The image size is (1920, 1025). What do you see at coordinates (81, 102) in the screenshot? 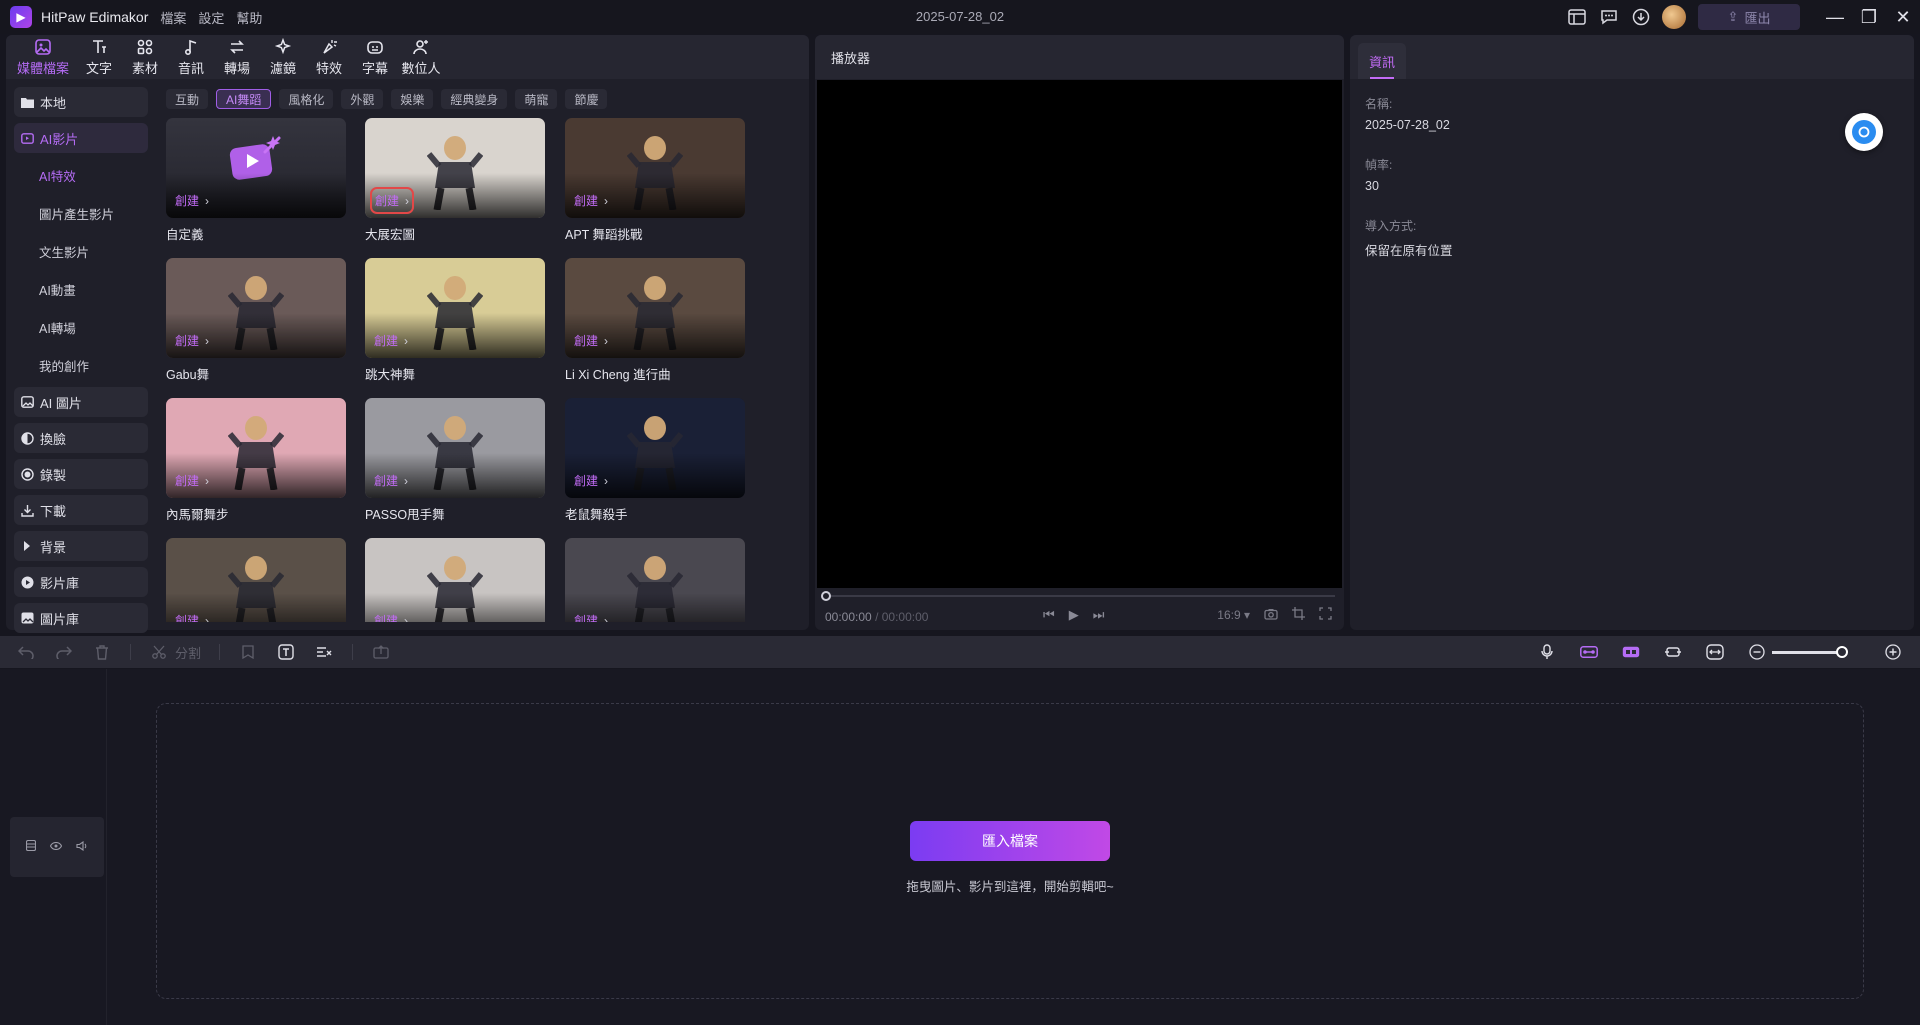
I see `sidebar-item-local: 本地` at bounding box center [81, 102].